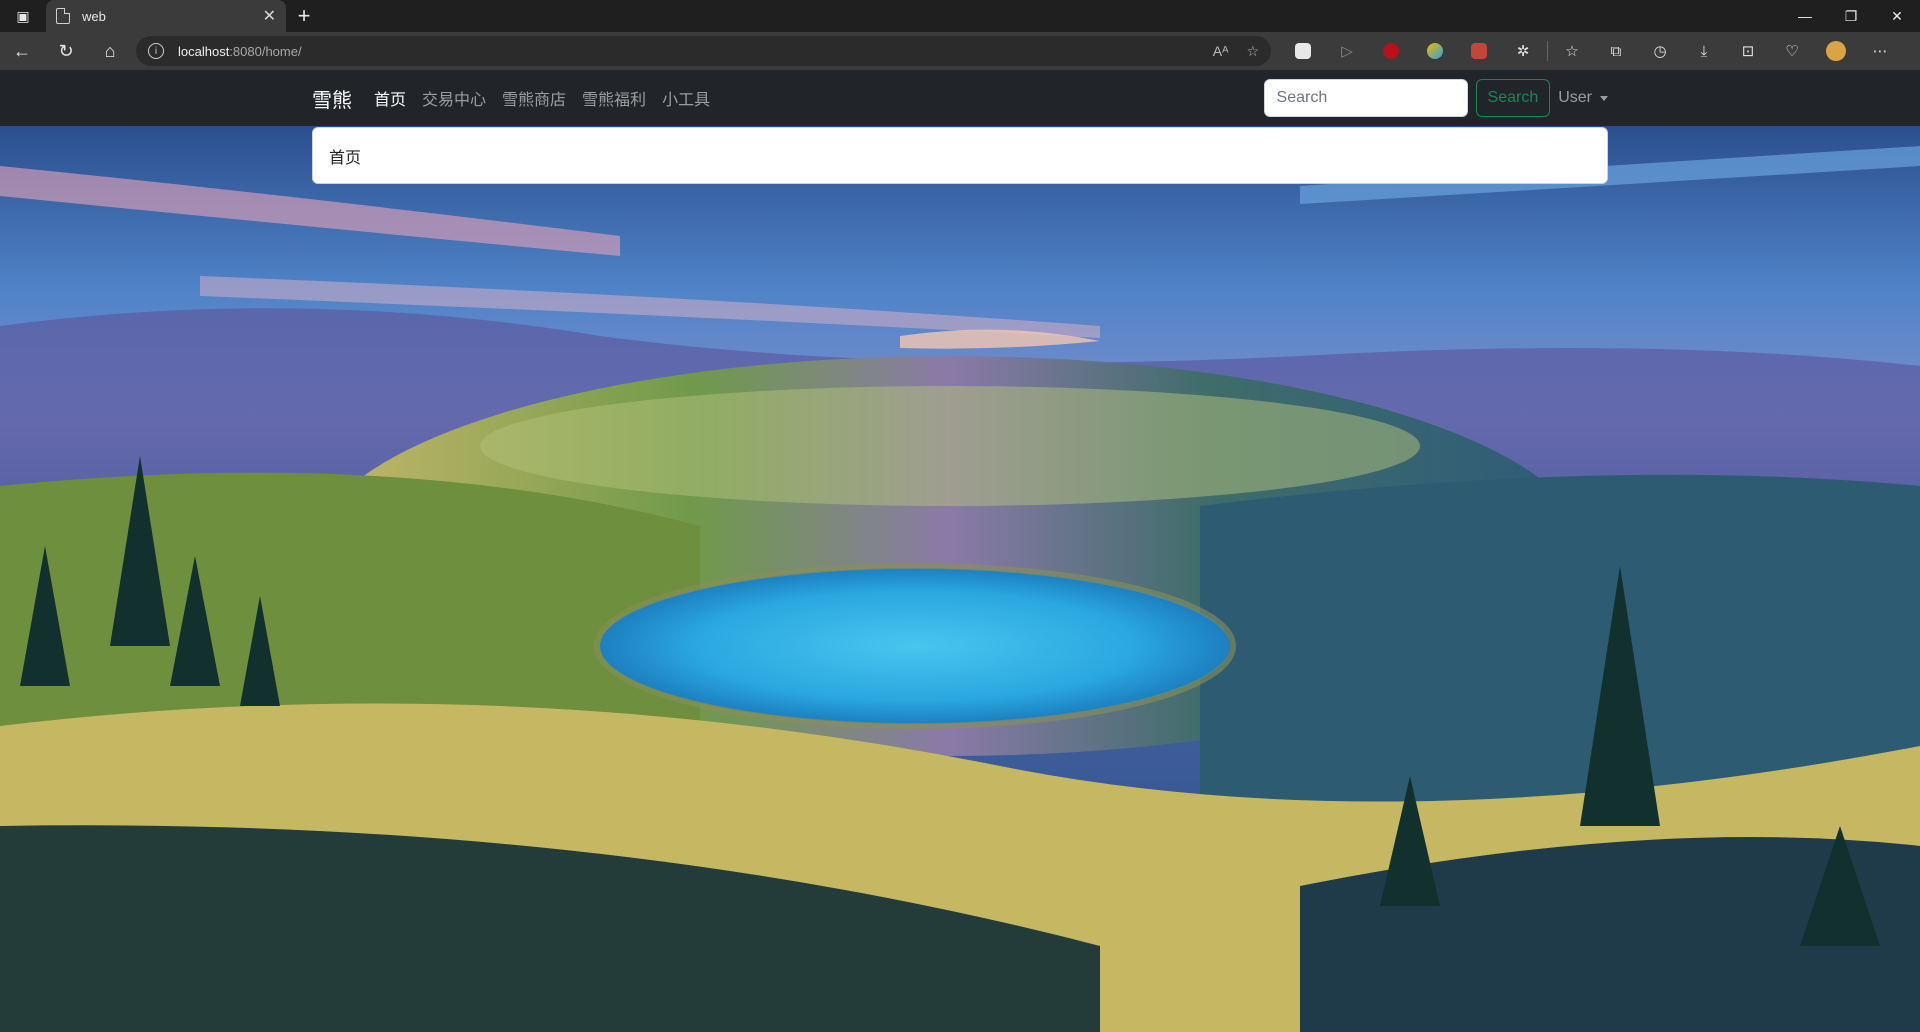 Image resolution: width=1920 pixels, height=1032 pixels. What do you see at coordinates (204, 51) in the screenshot?
I see `url-host: localhost` at bounding box center [204, 51].